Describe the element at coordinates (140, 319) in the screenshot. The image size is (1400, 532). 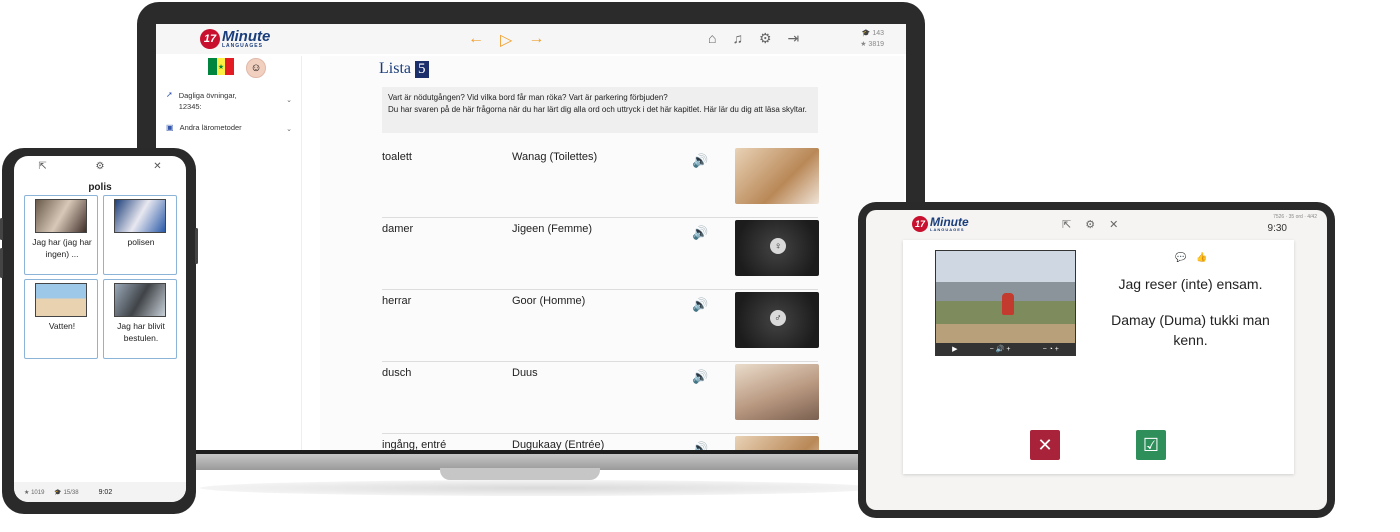
I see `phone-card: Jag har blivit bestulen.` at that location.